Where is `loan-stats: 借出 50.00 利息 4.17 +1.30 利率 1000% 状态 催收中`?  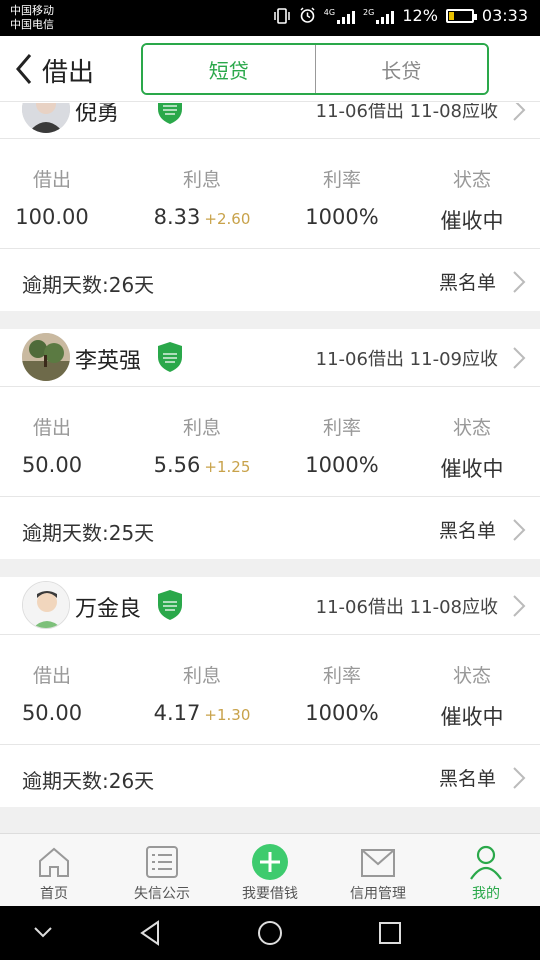 loan-stats: 借出 50.00 利息 4.17 +1.30 利率 1000% 状态 催收中 is located at coordinates (270, 690).